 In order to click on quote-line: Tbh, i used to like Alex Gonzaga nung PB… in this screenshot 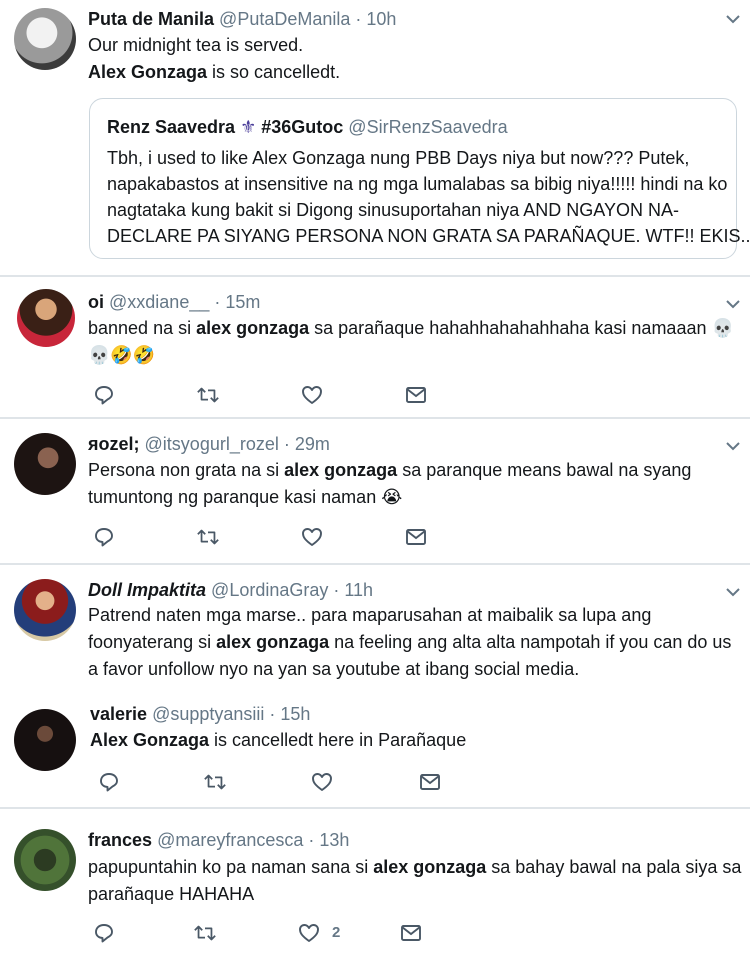, I will do `click(398, 158)`.